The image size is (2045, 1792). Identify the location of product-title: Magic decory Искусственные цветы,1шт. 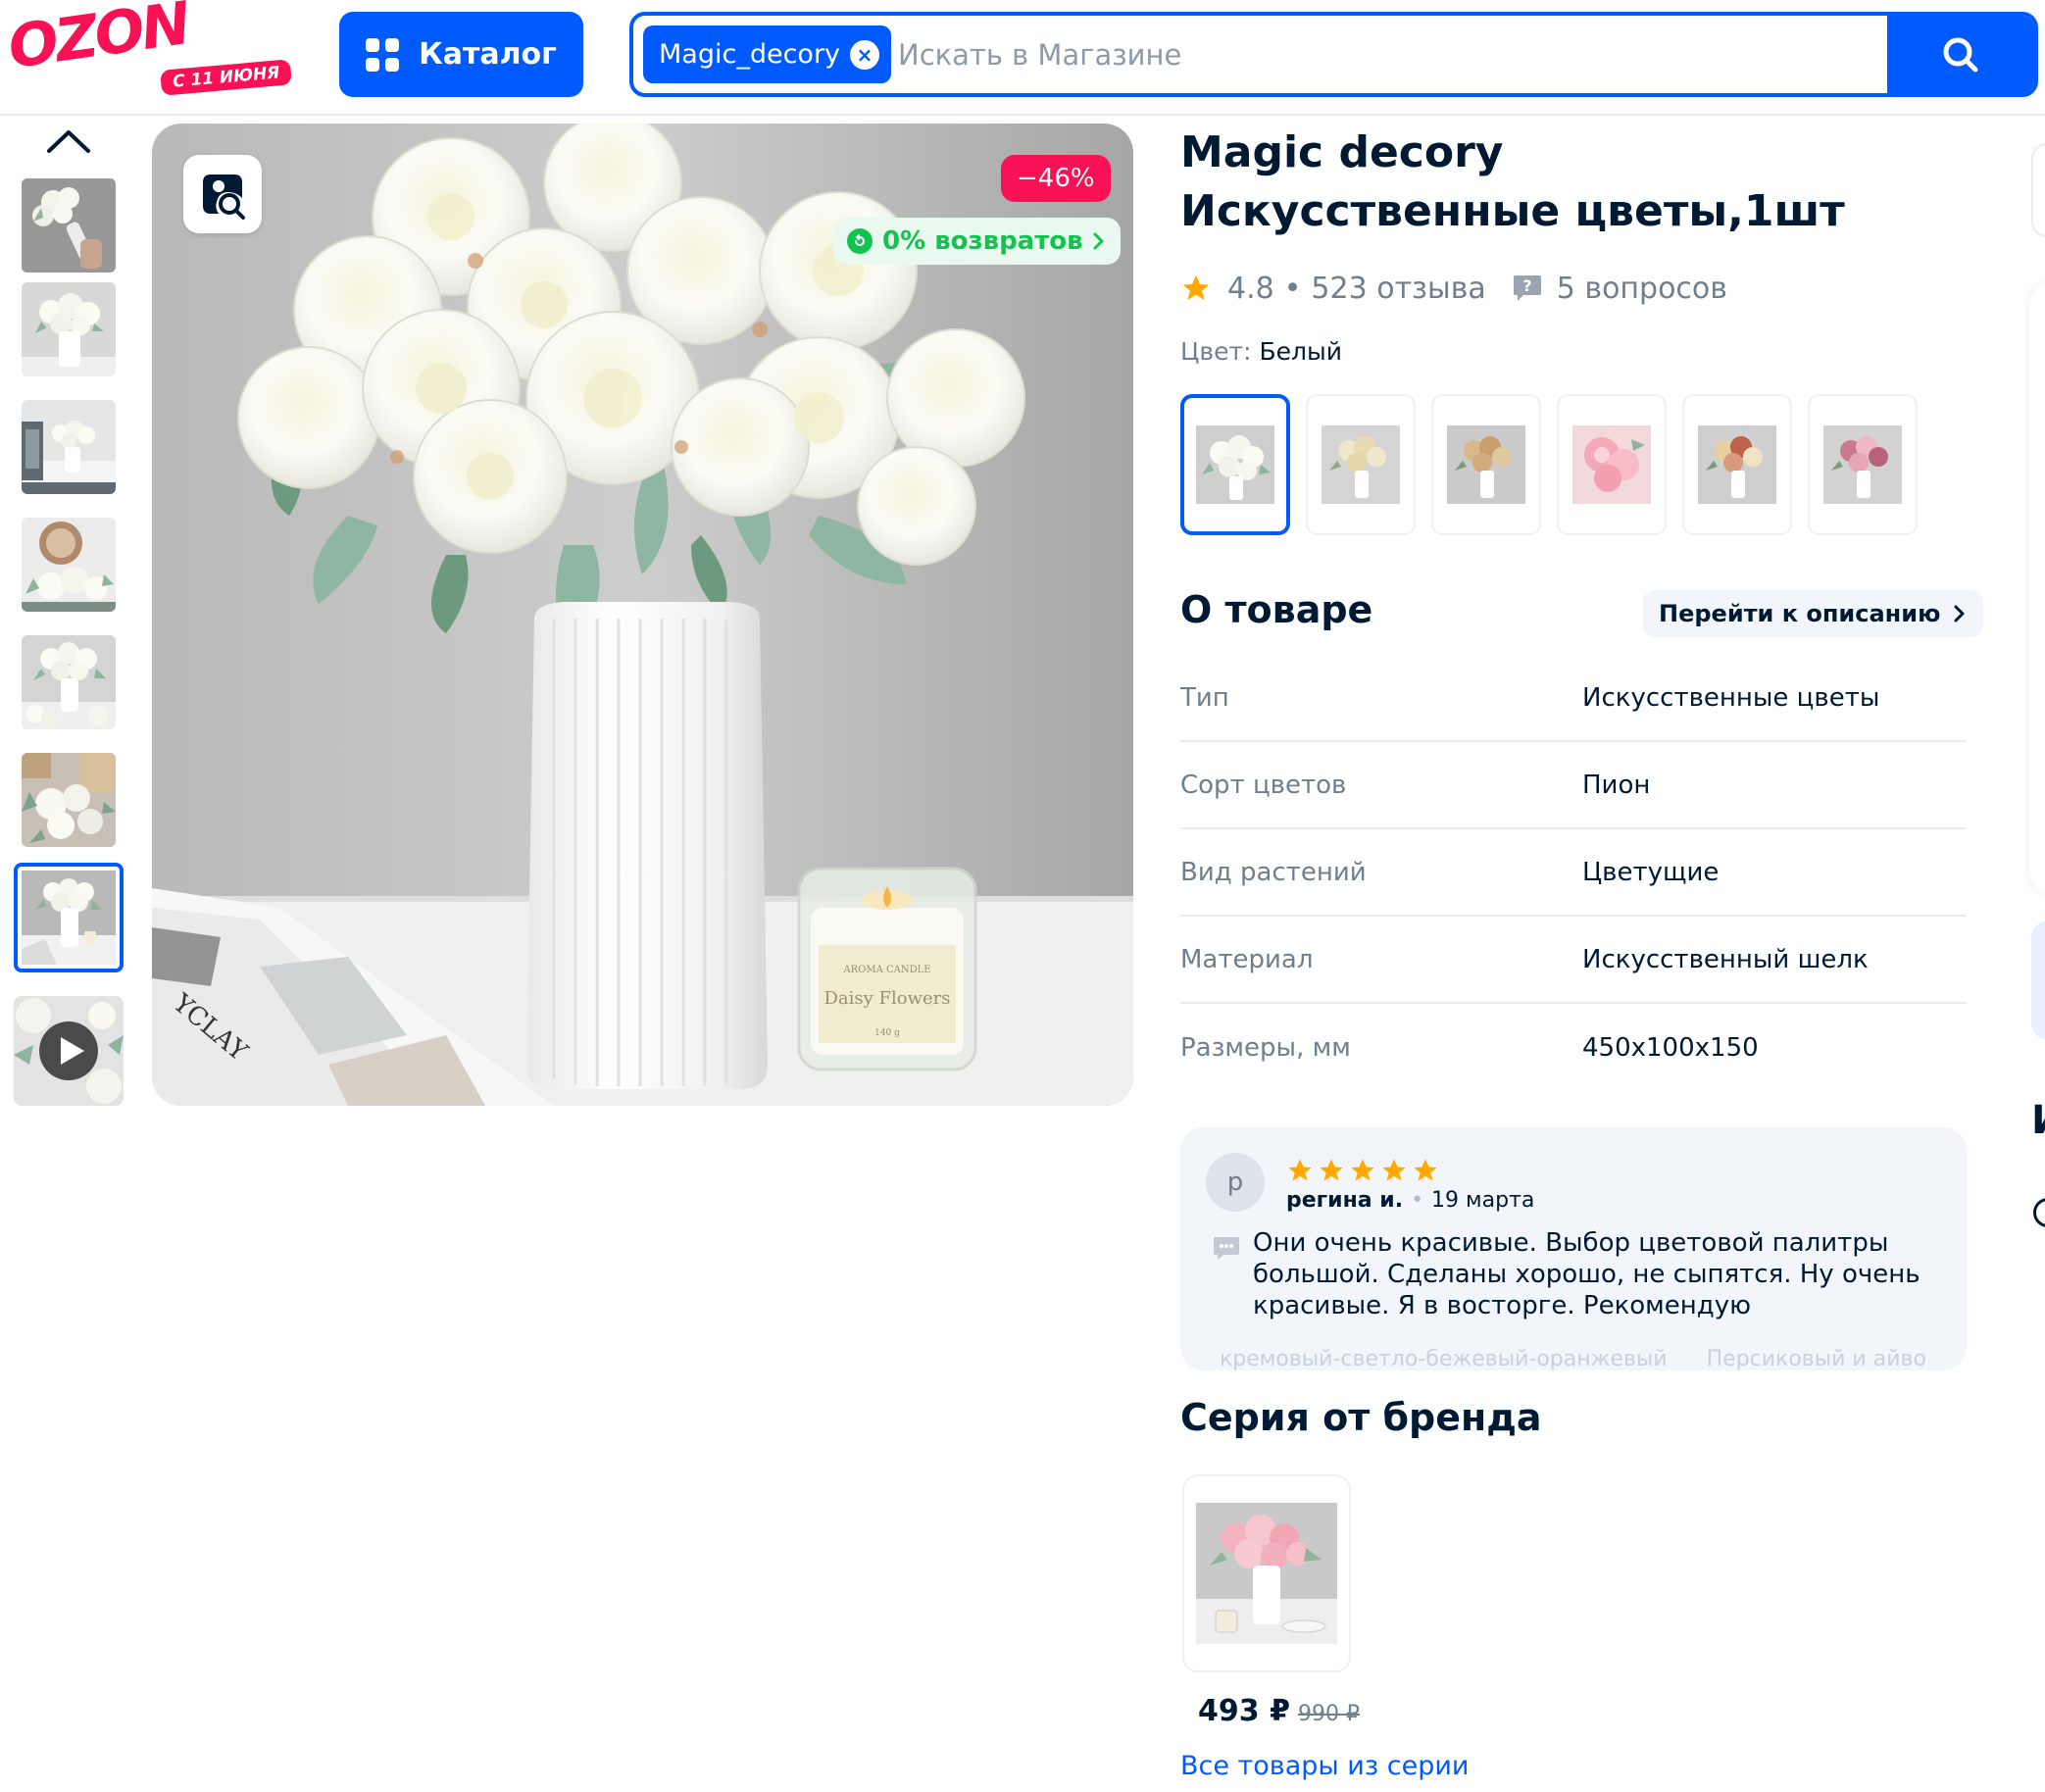
(1513, 181).